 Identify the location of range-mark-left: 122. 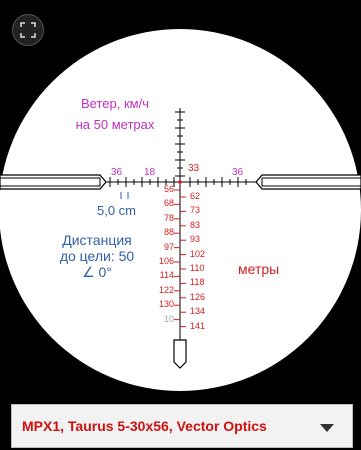
(166, 289).